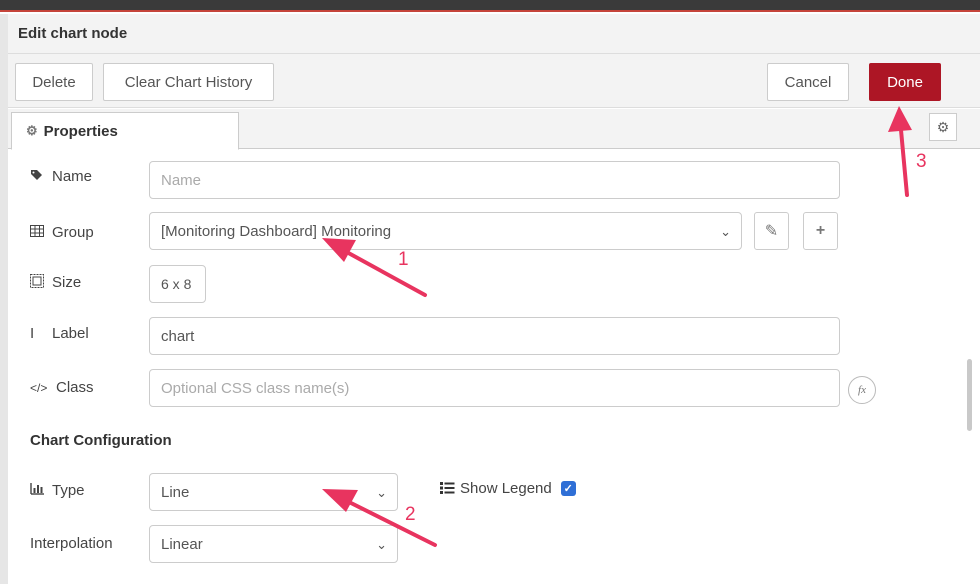 This screenshot has width=980, height=584. What do you see at coordinates (490, 6) in the screenshot?
I see `window-top-bar` at bounding box center [490, 6].